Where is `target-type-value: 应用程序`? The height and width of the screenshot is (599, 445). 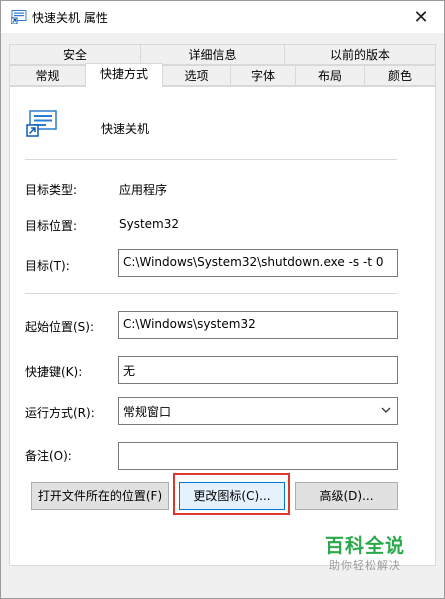
target-type-value: 应用程序 is located at coordinates (143, 190).